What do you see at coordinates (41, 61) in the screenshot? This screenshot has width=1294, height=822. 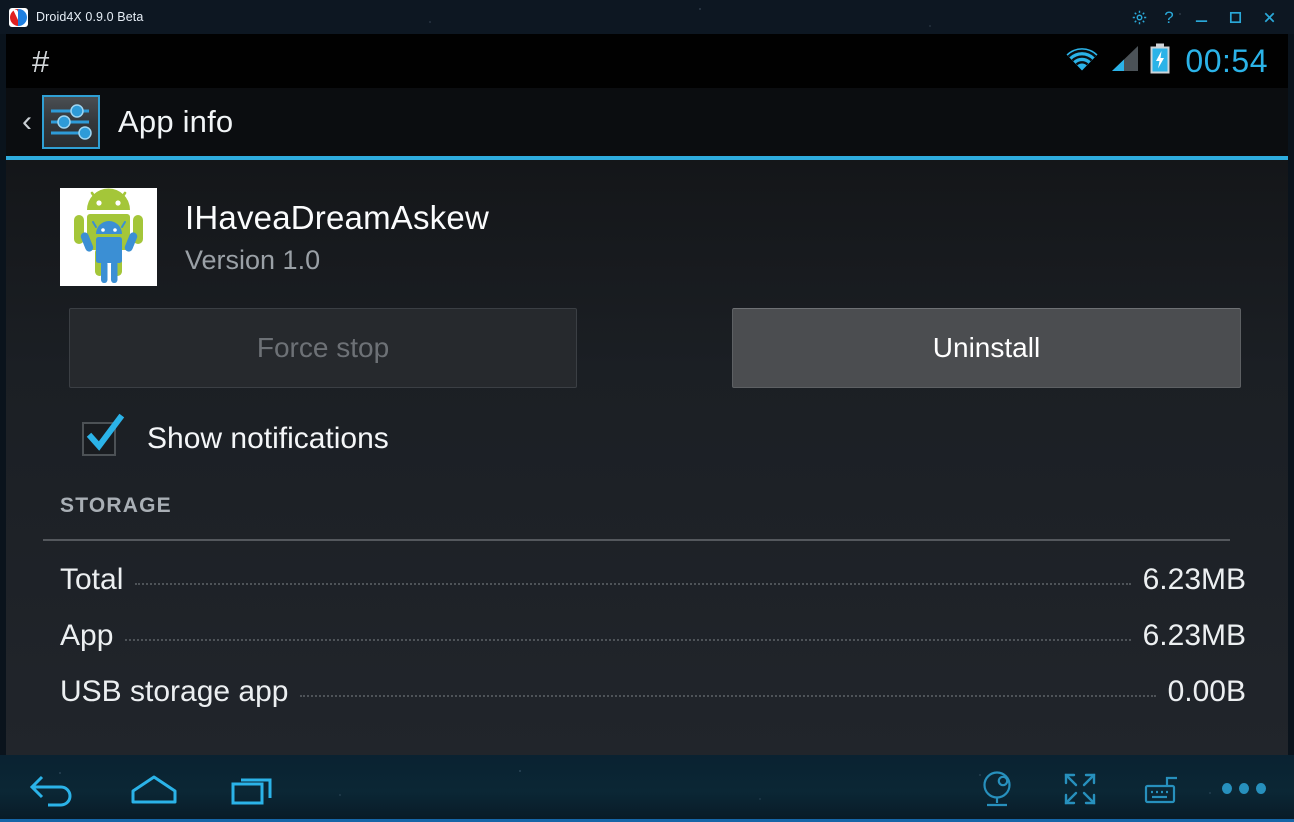 I see `status-hash-glyph: #` at bounding box center [41, 61].